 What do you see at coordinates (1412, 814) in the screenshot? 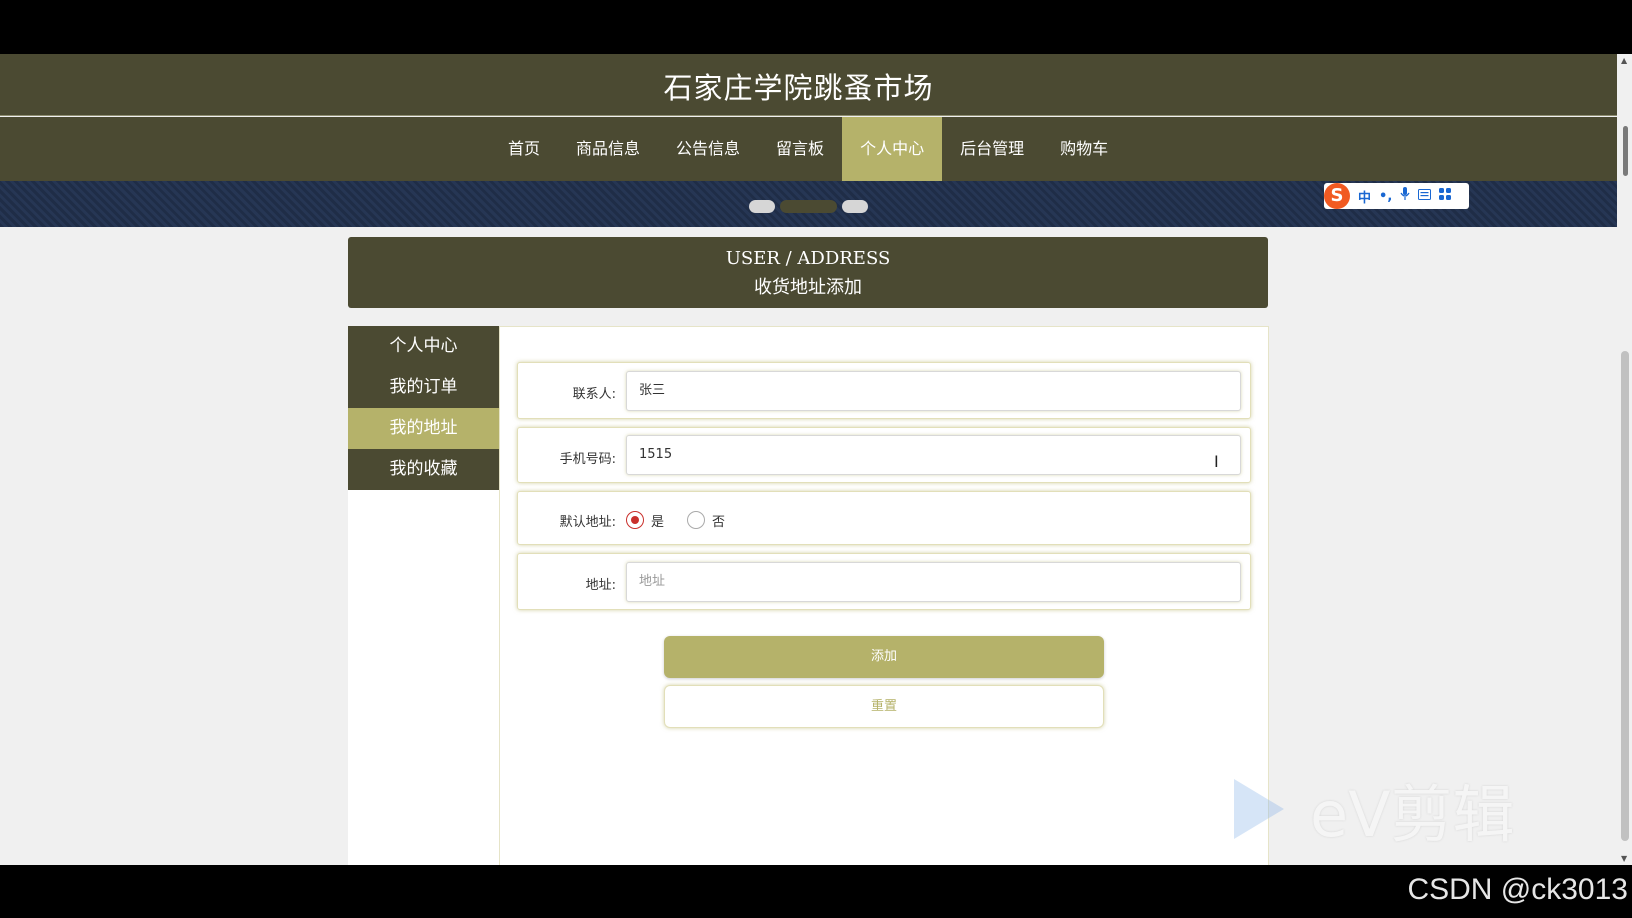
I see `watermark-text: eV剪辑` at bounding box center [1412, 814].